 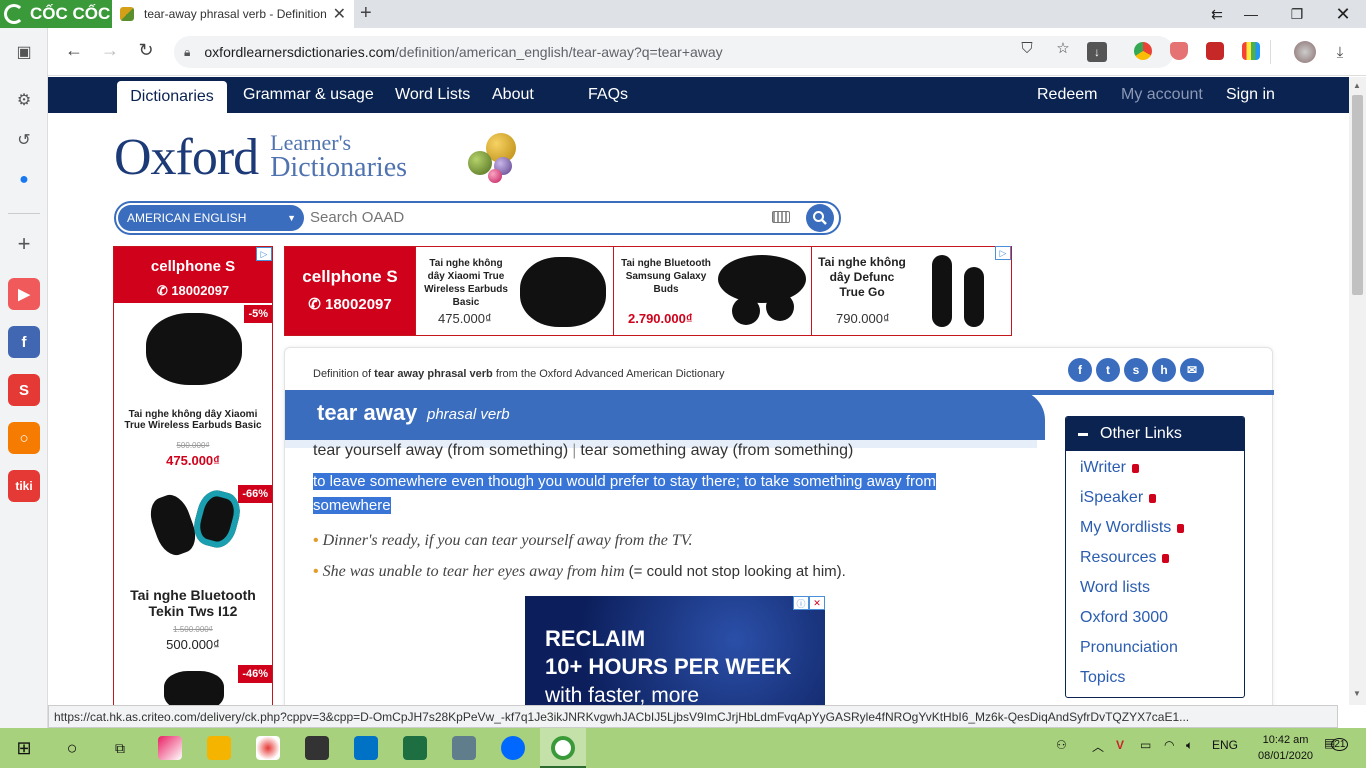 I want to click on facebook-icon: f, so click(x=24, y=342).